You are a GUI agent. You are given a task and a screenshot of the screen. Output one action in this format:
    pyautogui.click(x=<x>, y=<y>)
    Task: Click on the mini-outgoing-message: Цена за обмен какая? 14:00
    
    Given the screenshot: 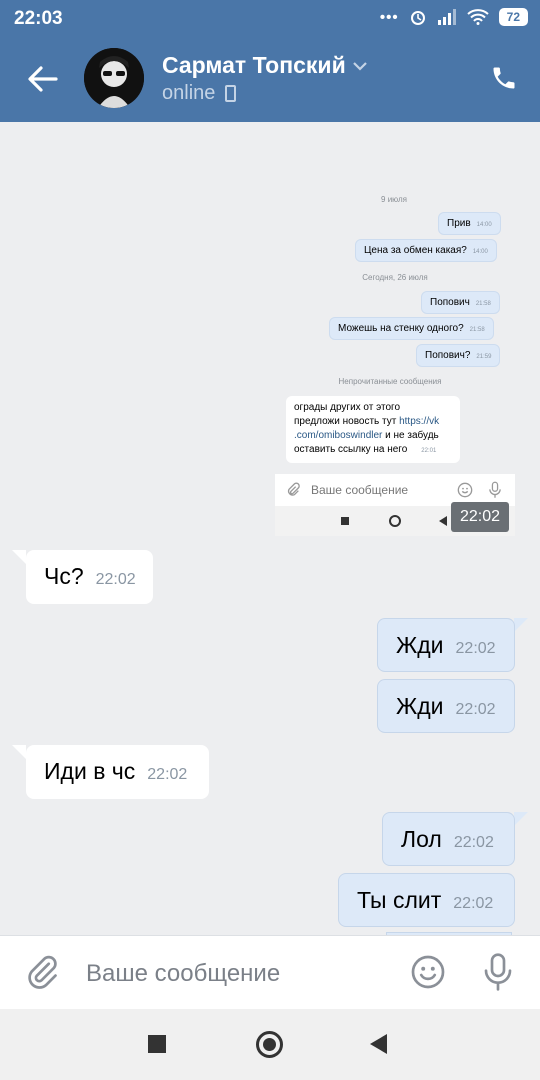 What is the action you would take?
    pyautogui.click(x=426, y=250)
    